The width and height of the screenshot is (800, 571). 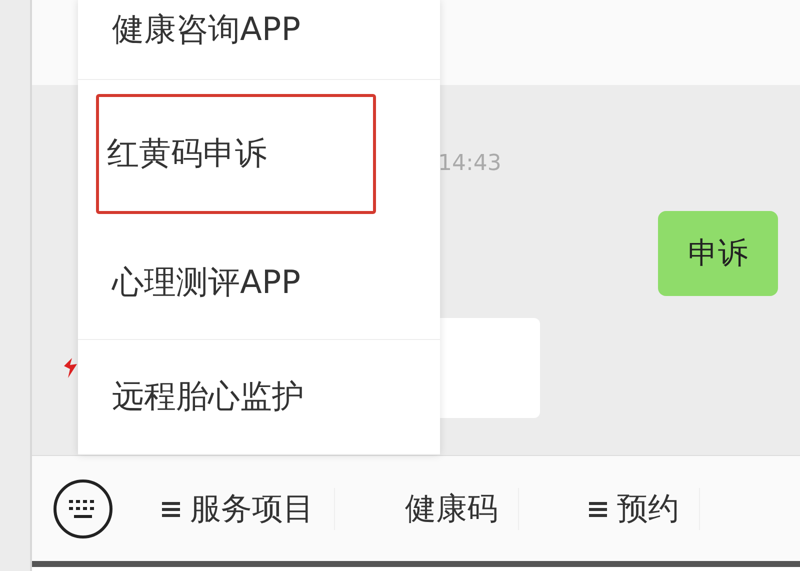 I want to click on menu-tab: 服务项目, so click(x=248, y=509).